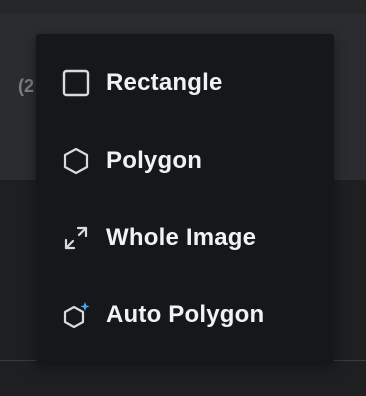 The width and height of the screenshot is (366, 396). What do you see at coordinates (164, 82) in the screenshot?
I see `menu-item-label: Rectangle` at bounding box center [164, 82].